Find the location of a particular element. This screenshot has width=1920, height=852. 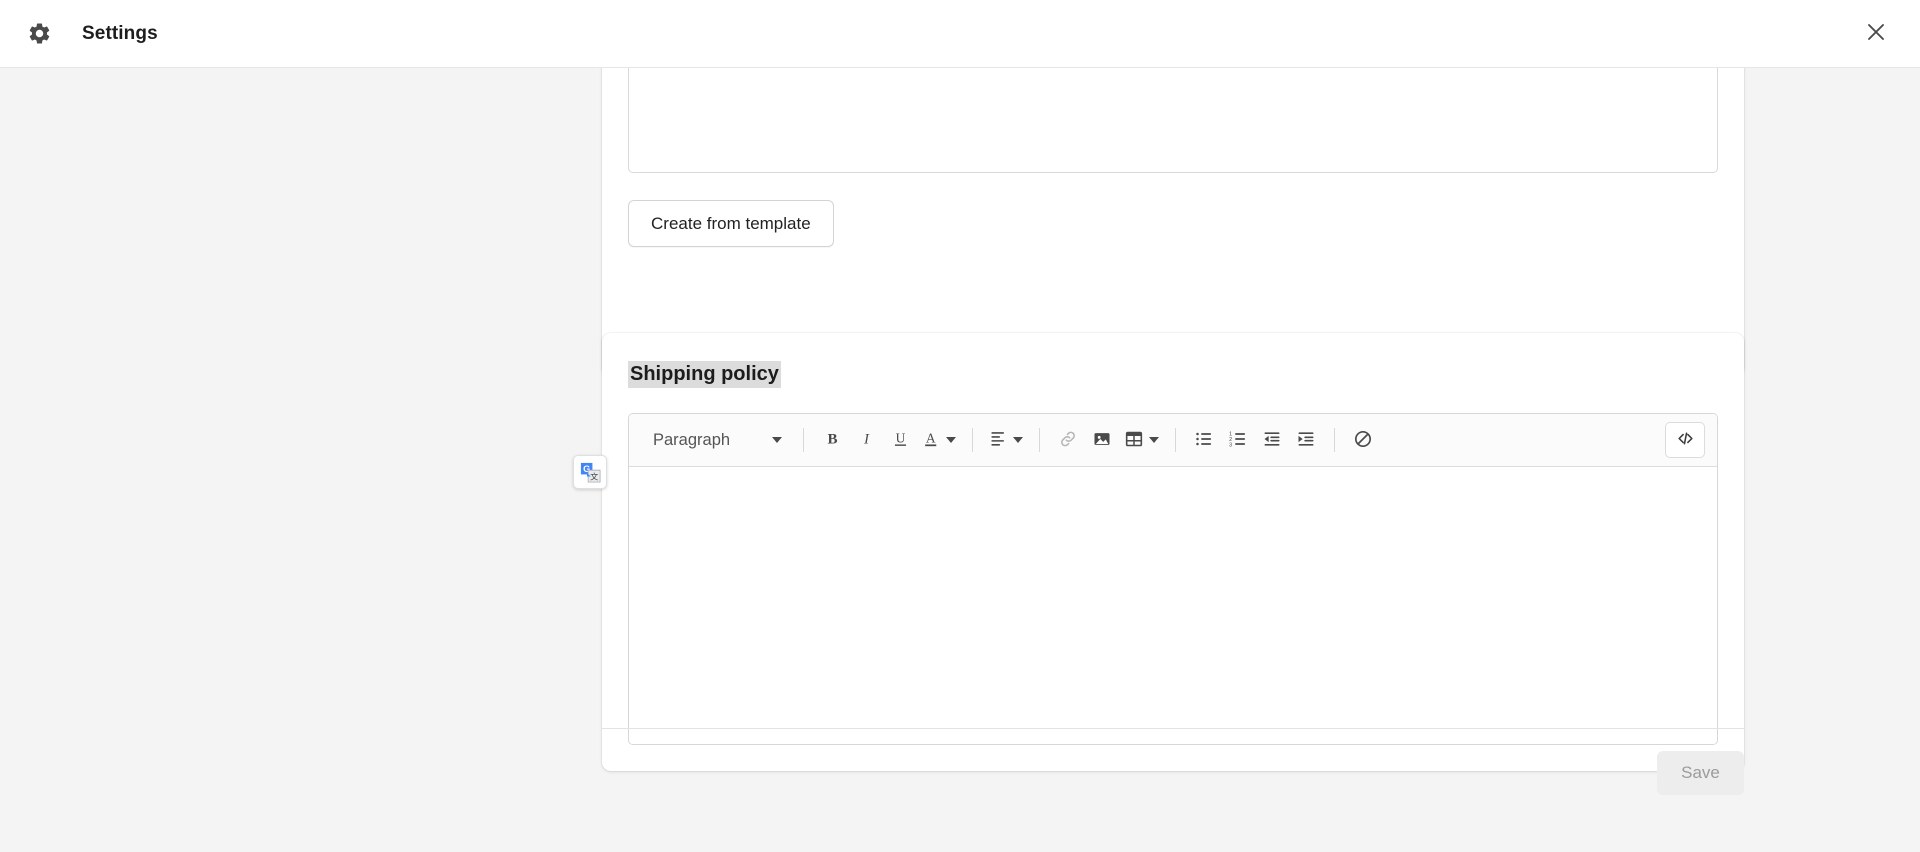

bullet-list-button is located at coordinates (1204, 440).